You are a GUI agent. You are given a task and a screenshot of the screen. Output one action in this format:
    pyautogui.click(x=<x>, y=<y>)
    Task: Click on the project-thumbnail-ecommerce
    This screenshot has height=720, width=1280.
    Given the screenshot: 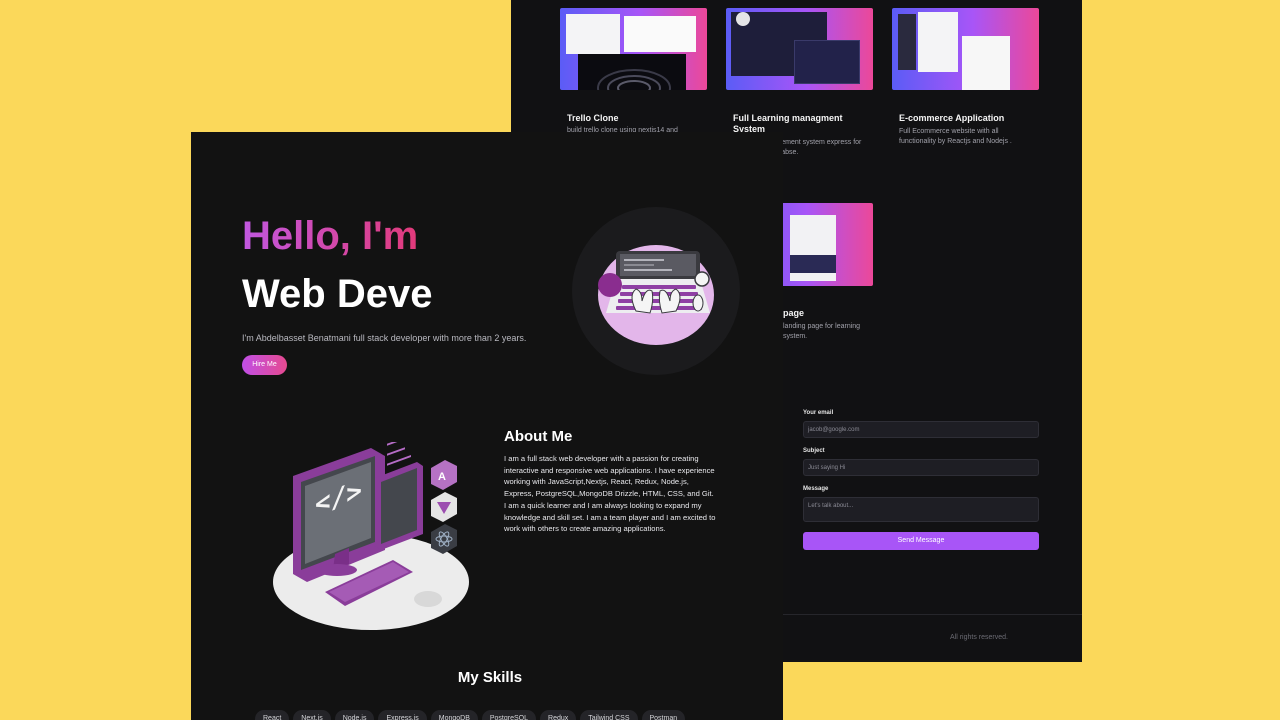 What is the action you would take?
    pyautogui.click(x=965, y=49)
    